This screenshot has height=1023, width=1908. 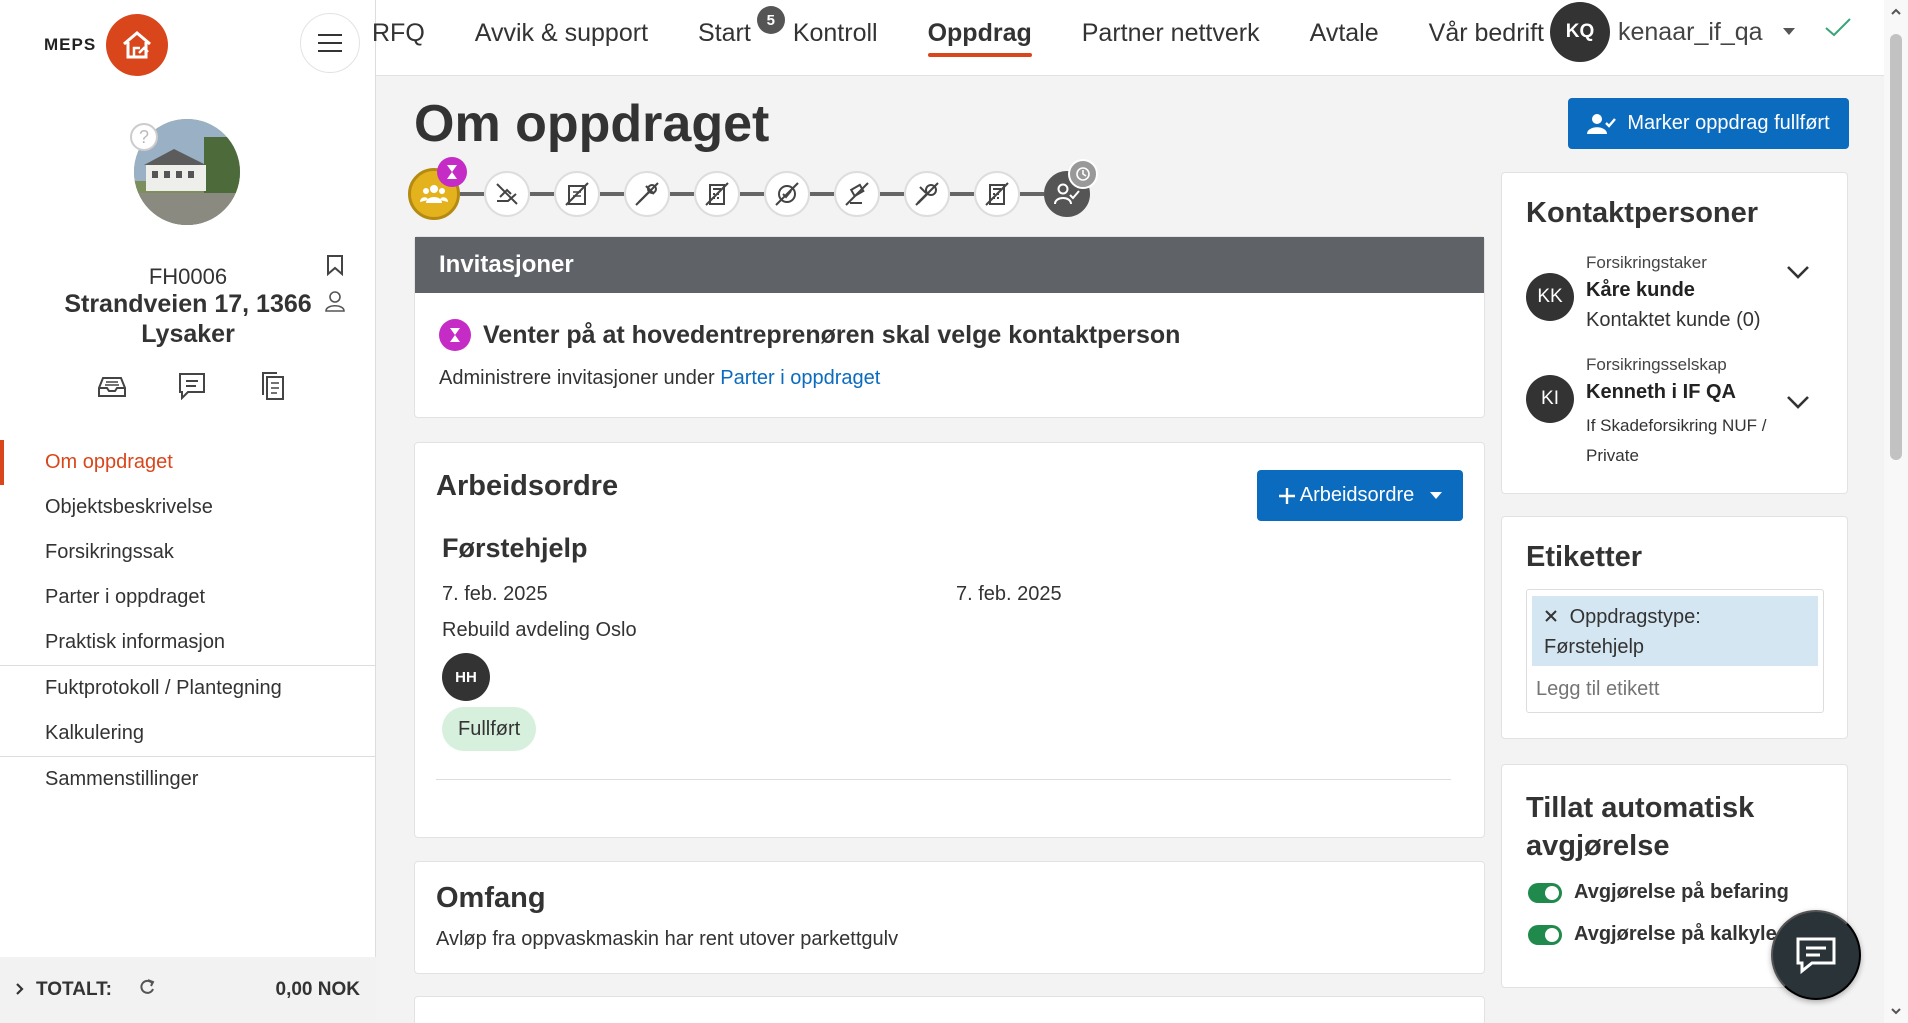 I want to click on object-actions, so click(x=192, y=386).